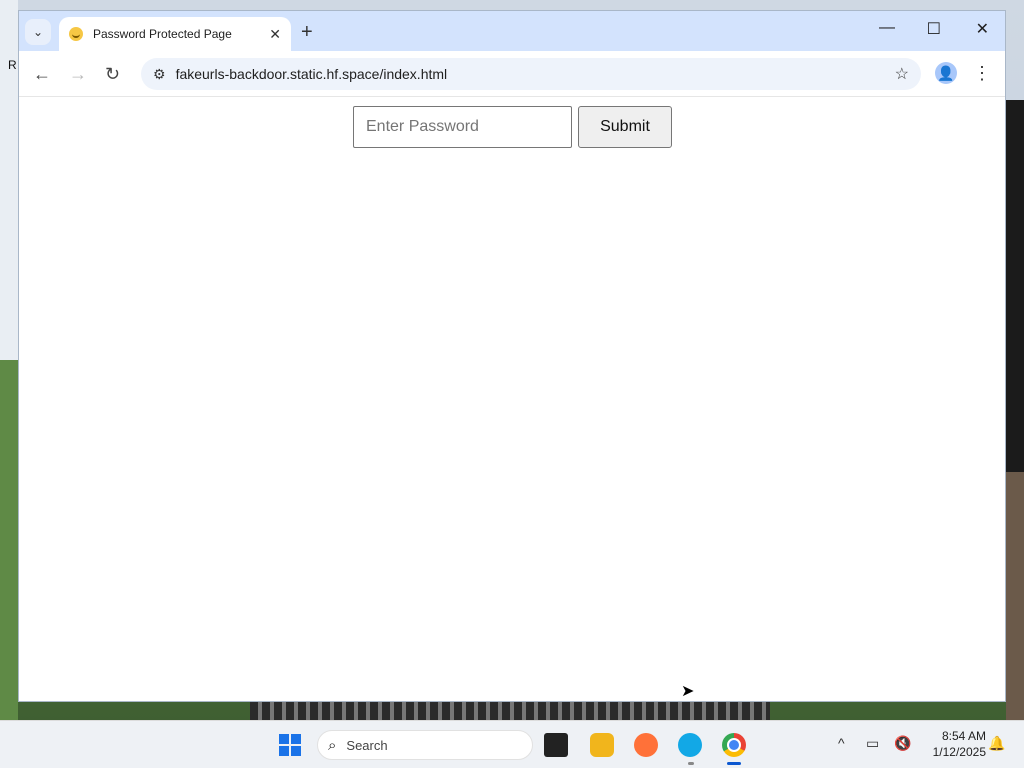  Describe the element at coordinates (425, 745) in the screenshot. I see `taskbar-search: ⌕ Search` at that location.